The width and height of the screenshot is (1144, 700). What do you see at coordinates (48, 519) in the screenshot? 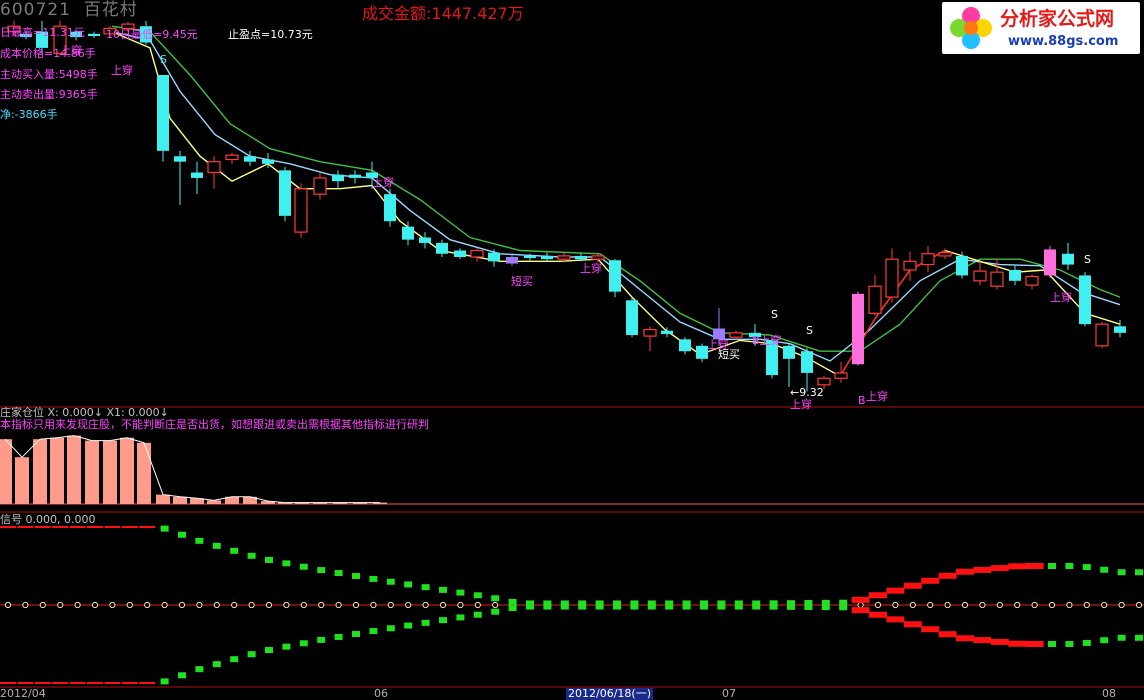
I see `signal-panel-title: 信号 0.000, 0.000` at bounding box center [48, 519].